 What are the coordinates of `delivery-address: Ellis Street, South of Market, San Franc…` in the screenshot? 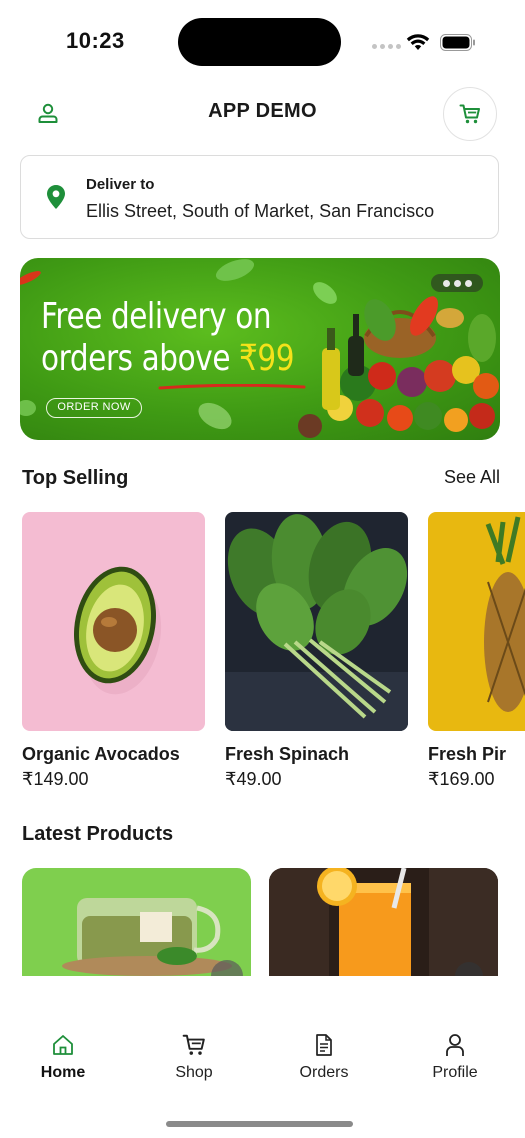 It's located at (260, 211).